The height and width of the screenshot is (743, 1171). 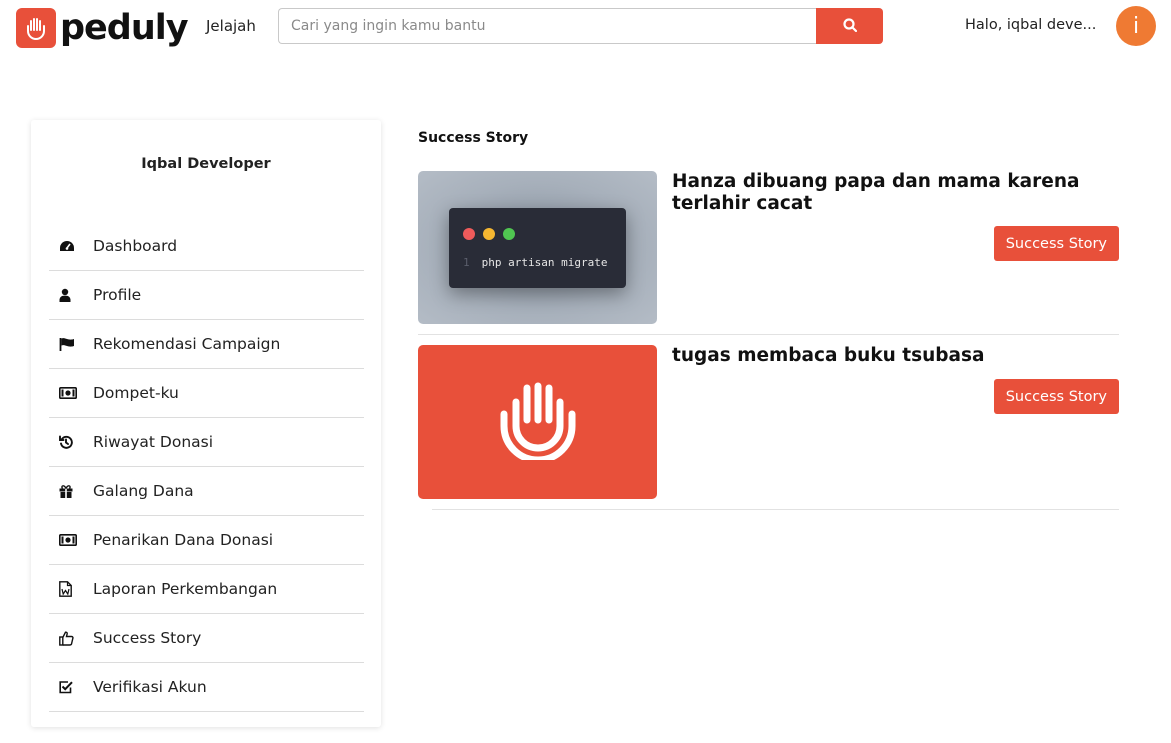 I want to click on avatar: i, so click(x=1136, y=26).